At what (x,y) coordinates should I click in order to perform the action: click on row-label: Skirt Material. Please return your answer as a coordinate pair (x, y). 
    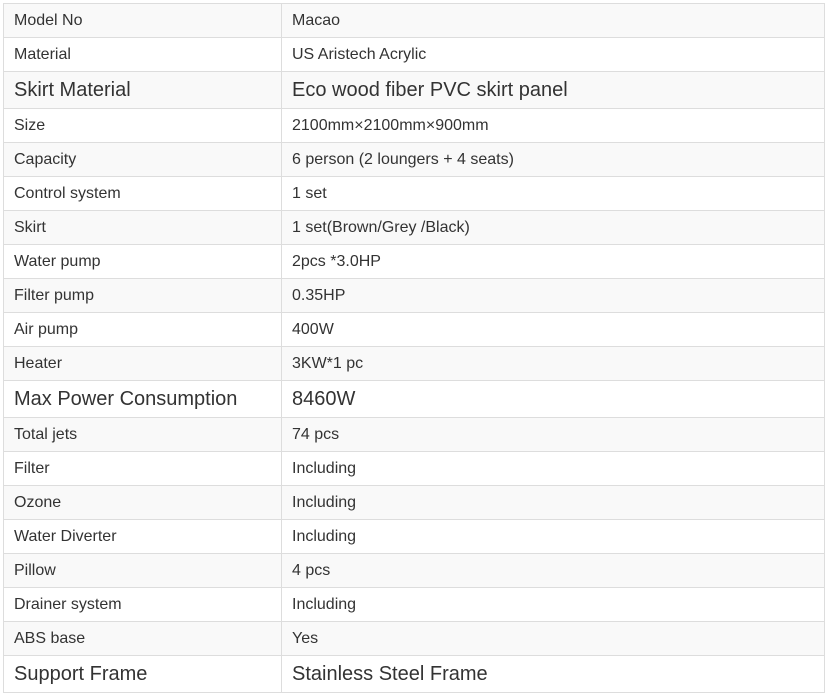
    Looking at the image, I should click on (142, 90).